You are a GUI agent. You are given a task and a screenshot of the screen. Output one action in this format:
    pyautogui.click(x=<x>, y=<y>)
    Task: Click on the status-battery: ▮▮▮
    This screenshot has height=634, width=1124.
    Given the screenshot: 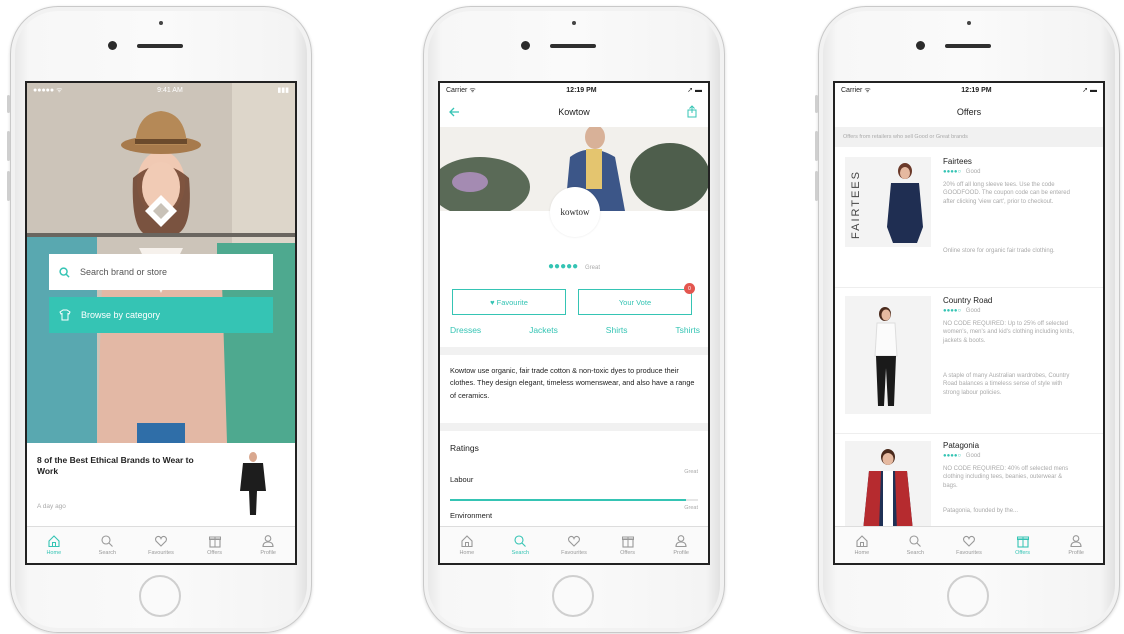 What is the action you would take?
    pyautogui.click(x=283, y=90)
    